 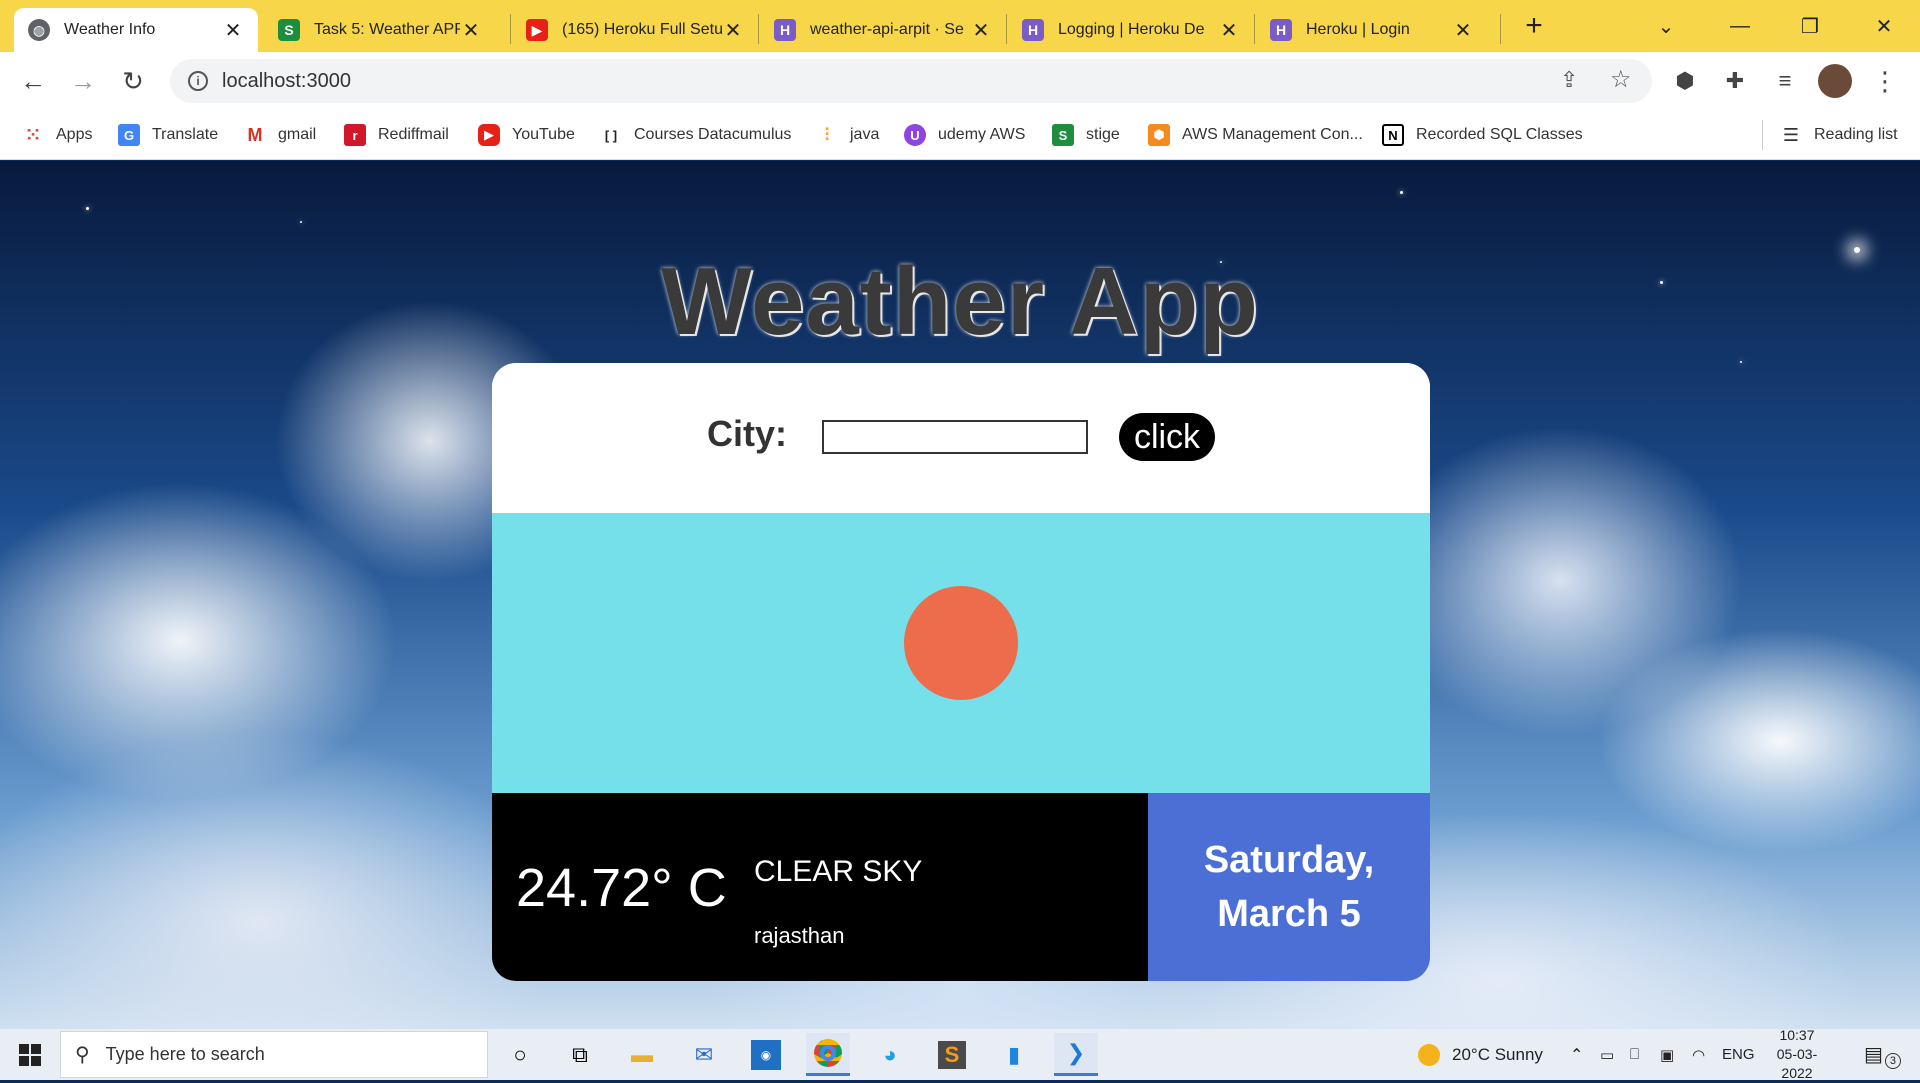 I want to click on tab-logging-heroku: H Logging | Heroku De ✕, so click(x=1131, y=30).